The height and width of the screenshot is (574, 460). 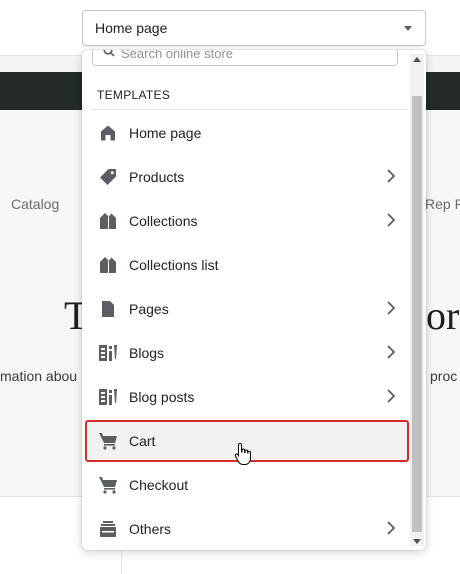 What do you see at coordinates (408, 28) in the screenshot?
I see `caret-down-icon` at bounding box center [408, 28].